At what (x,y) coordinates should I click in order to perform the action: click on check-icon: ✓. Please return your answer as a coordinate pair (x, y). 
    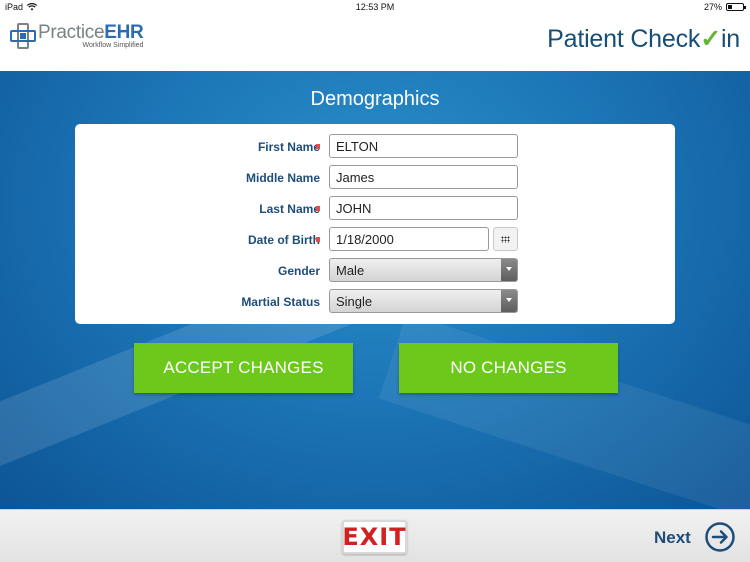
    Looking at the image, I should click on (710, 39).